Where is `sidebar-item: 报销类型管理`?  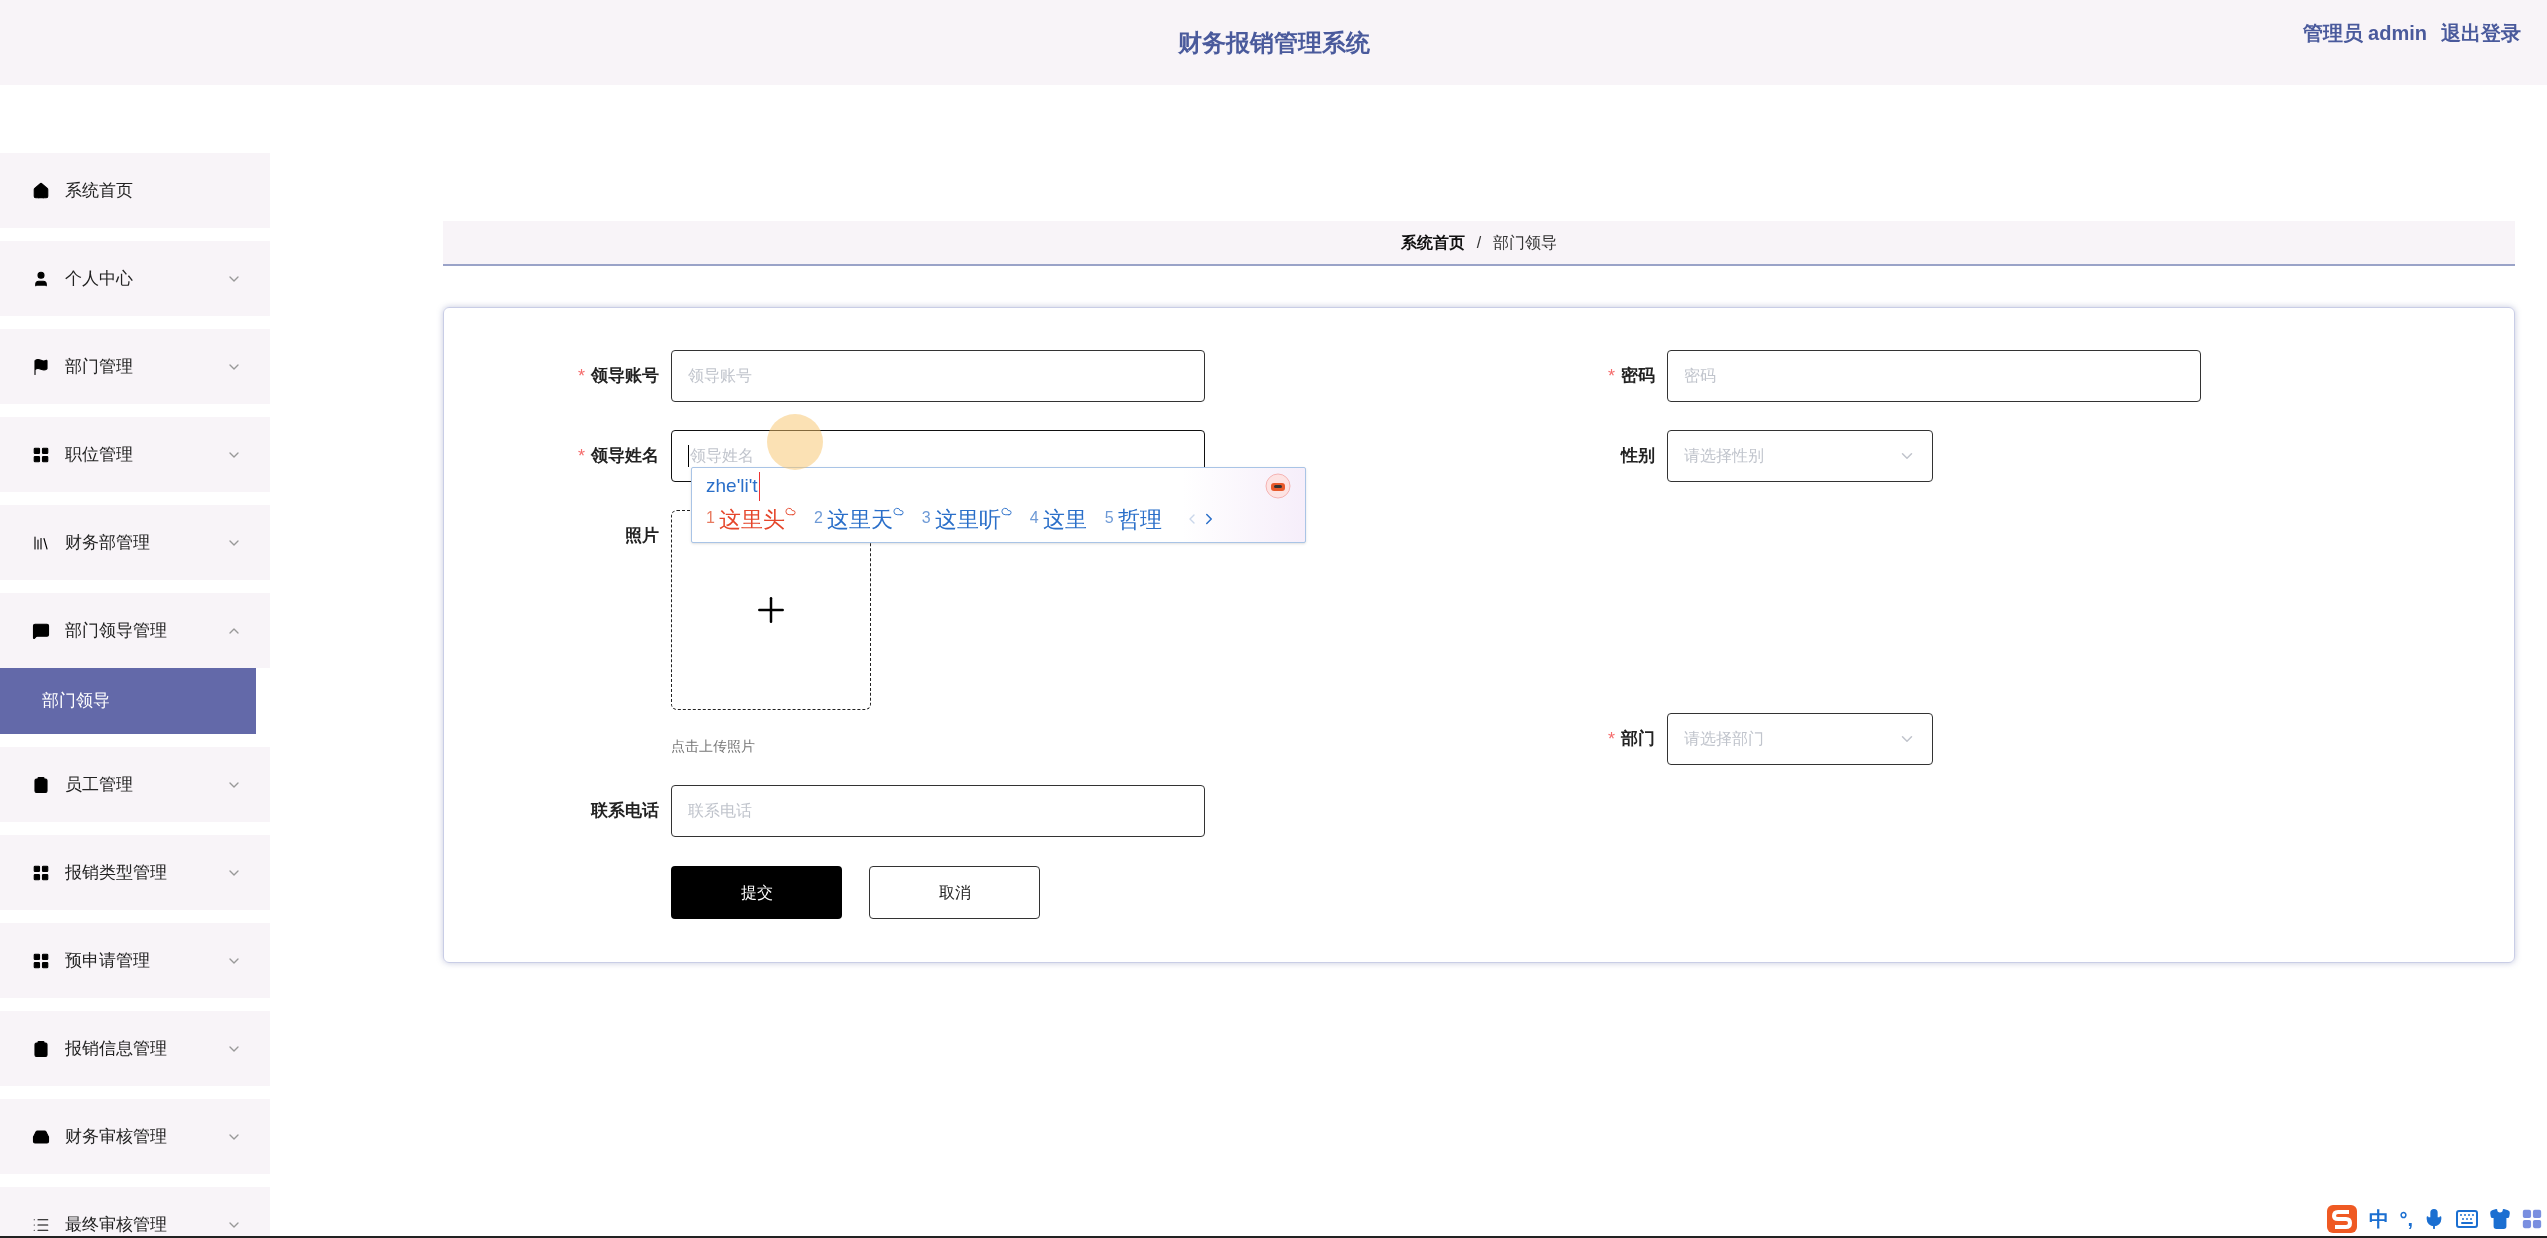
sidebar-item: 报销类型管理 is located at coordinates (135, 872).